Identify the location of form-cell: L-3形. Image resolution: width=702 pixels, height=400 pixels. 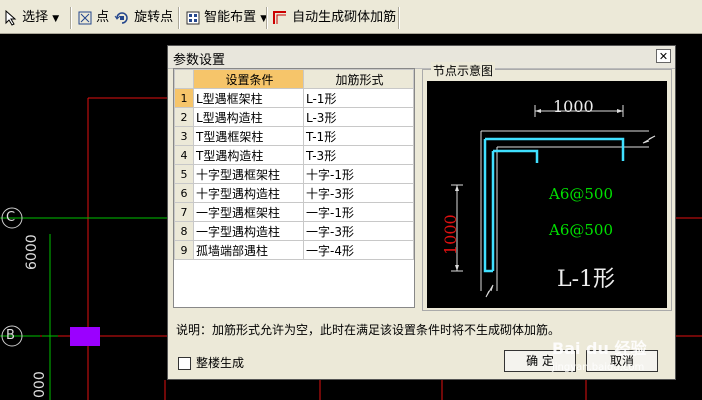
(358, 117).